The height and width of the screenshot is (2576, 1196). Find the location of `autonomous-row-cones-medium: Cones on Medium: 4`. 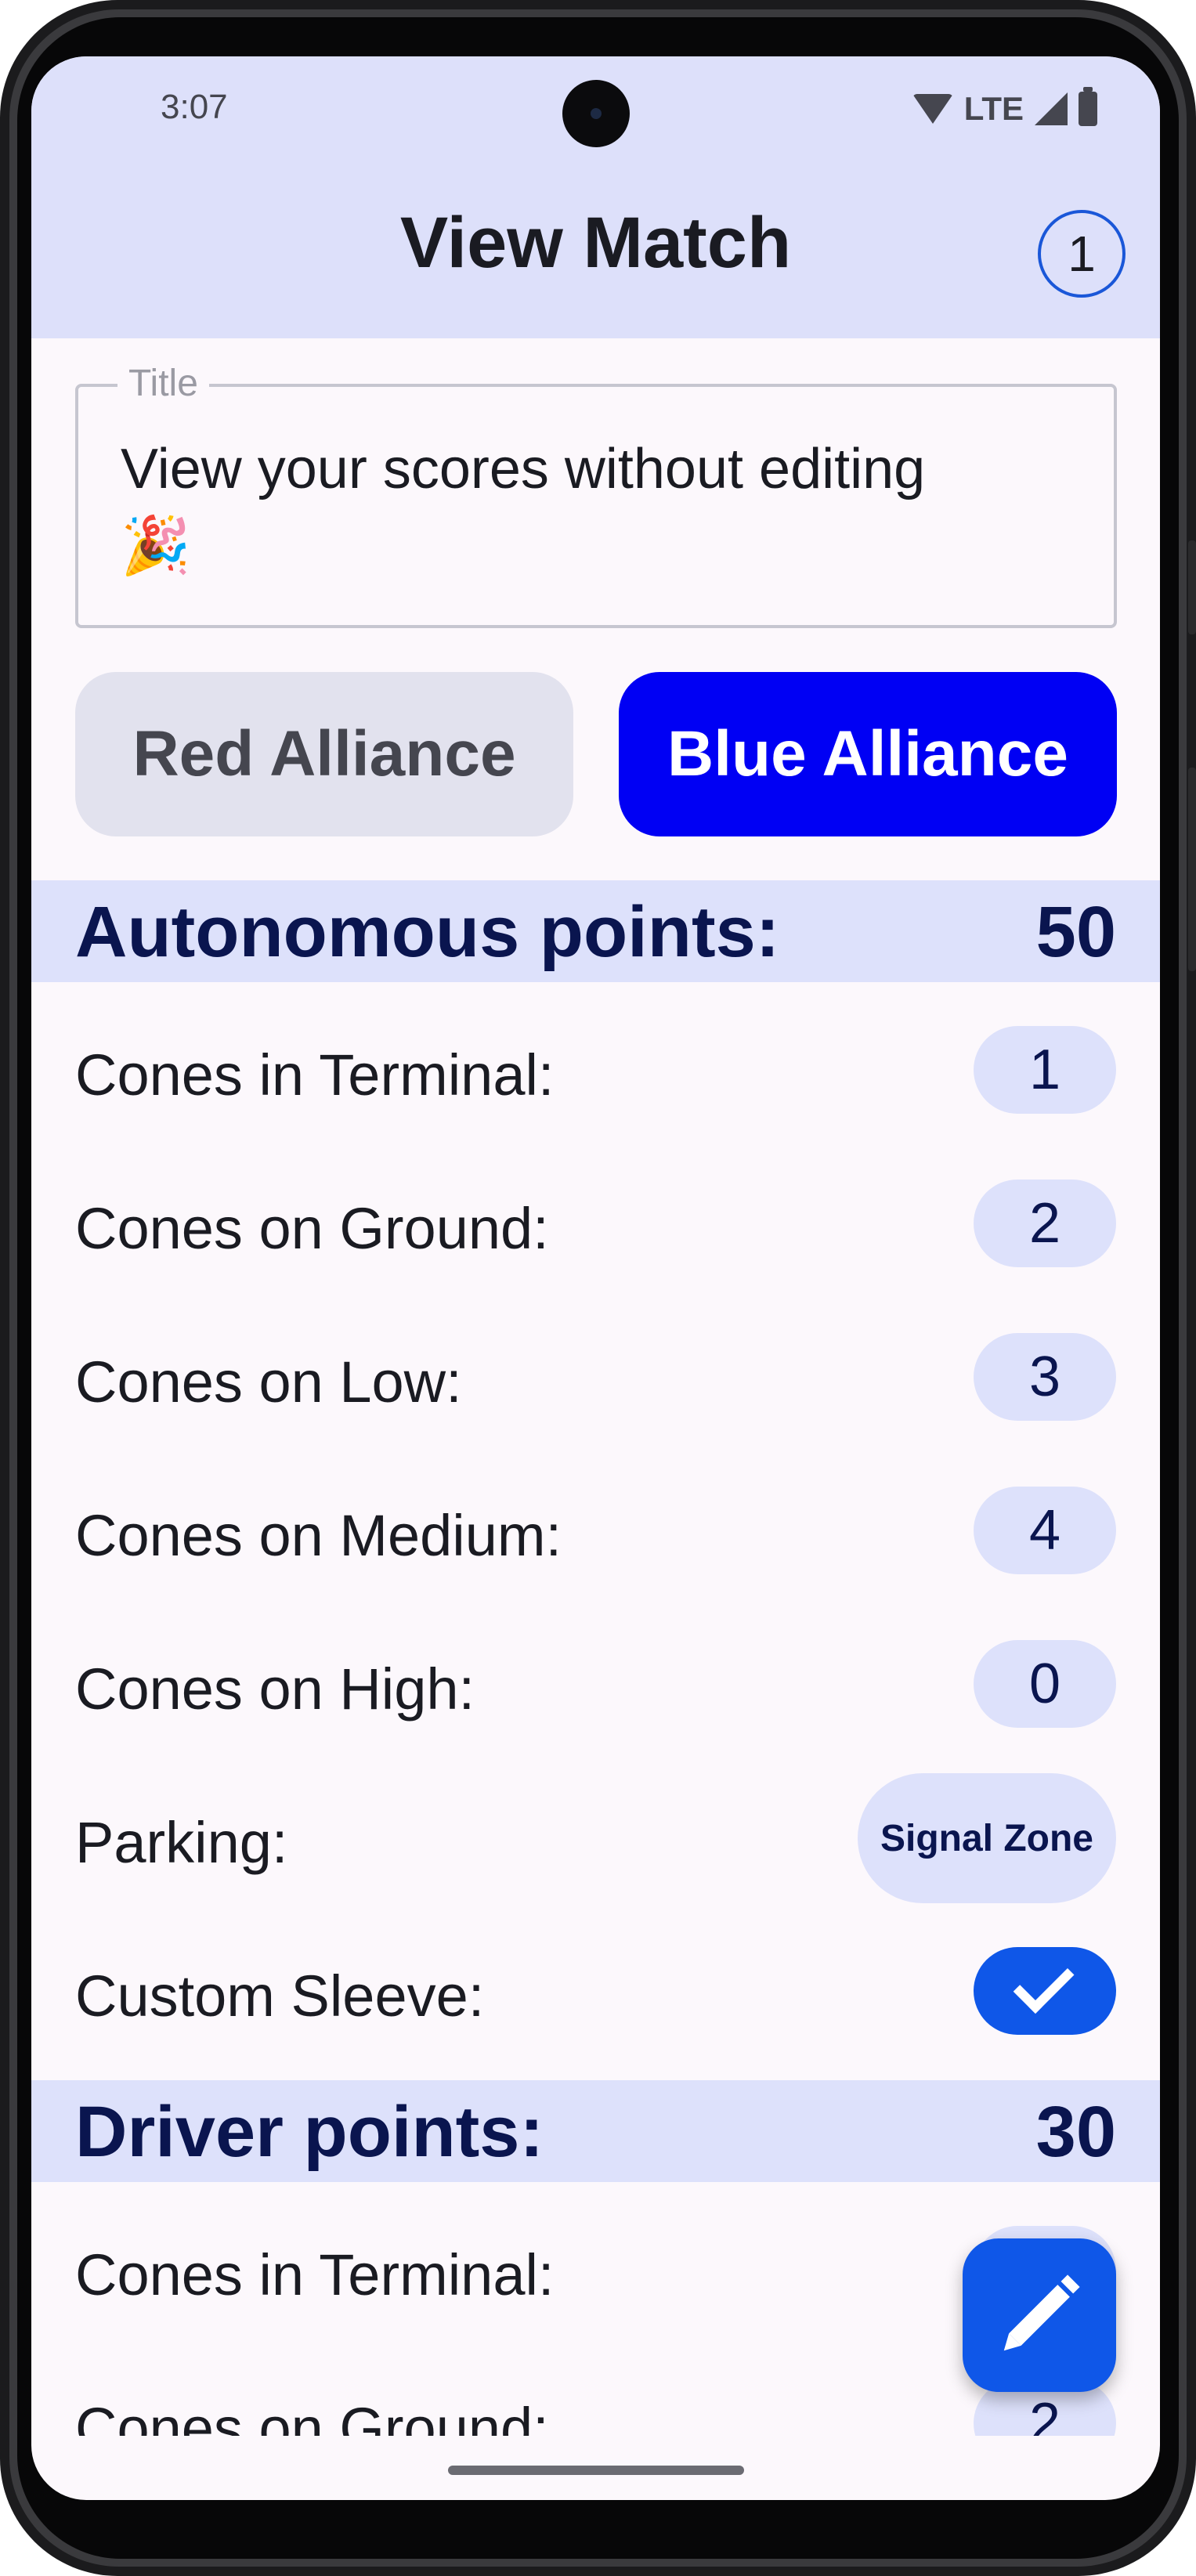

autonomous-row-cones-medium: Cones on Medium: 4 is located at coordinates (595, 1529).